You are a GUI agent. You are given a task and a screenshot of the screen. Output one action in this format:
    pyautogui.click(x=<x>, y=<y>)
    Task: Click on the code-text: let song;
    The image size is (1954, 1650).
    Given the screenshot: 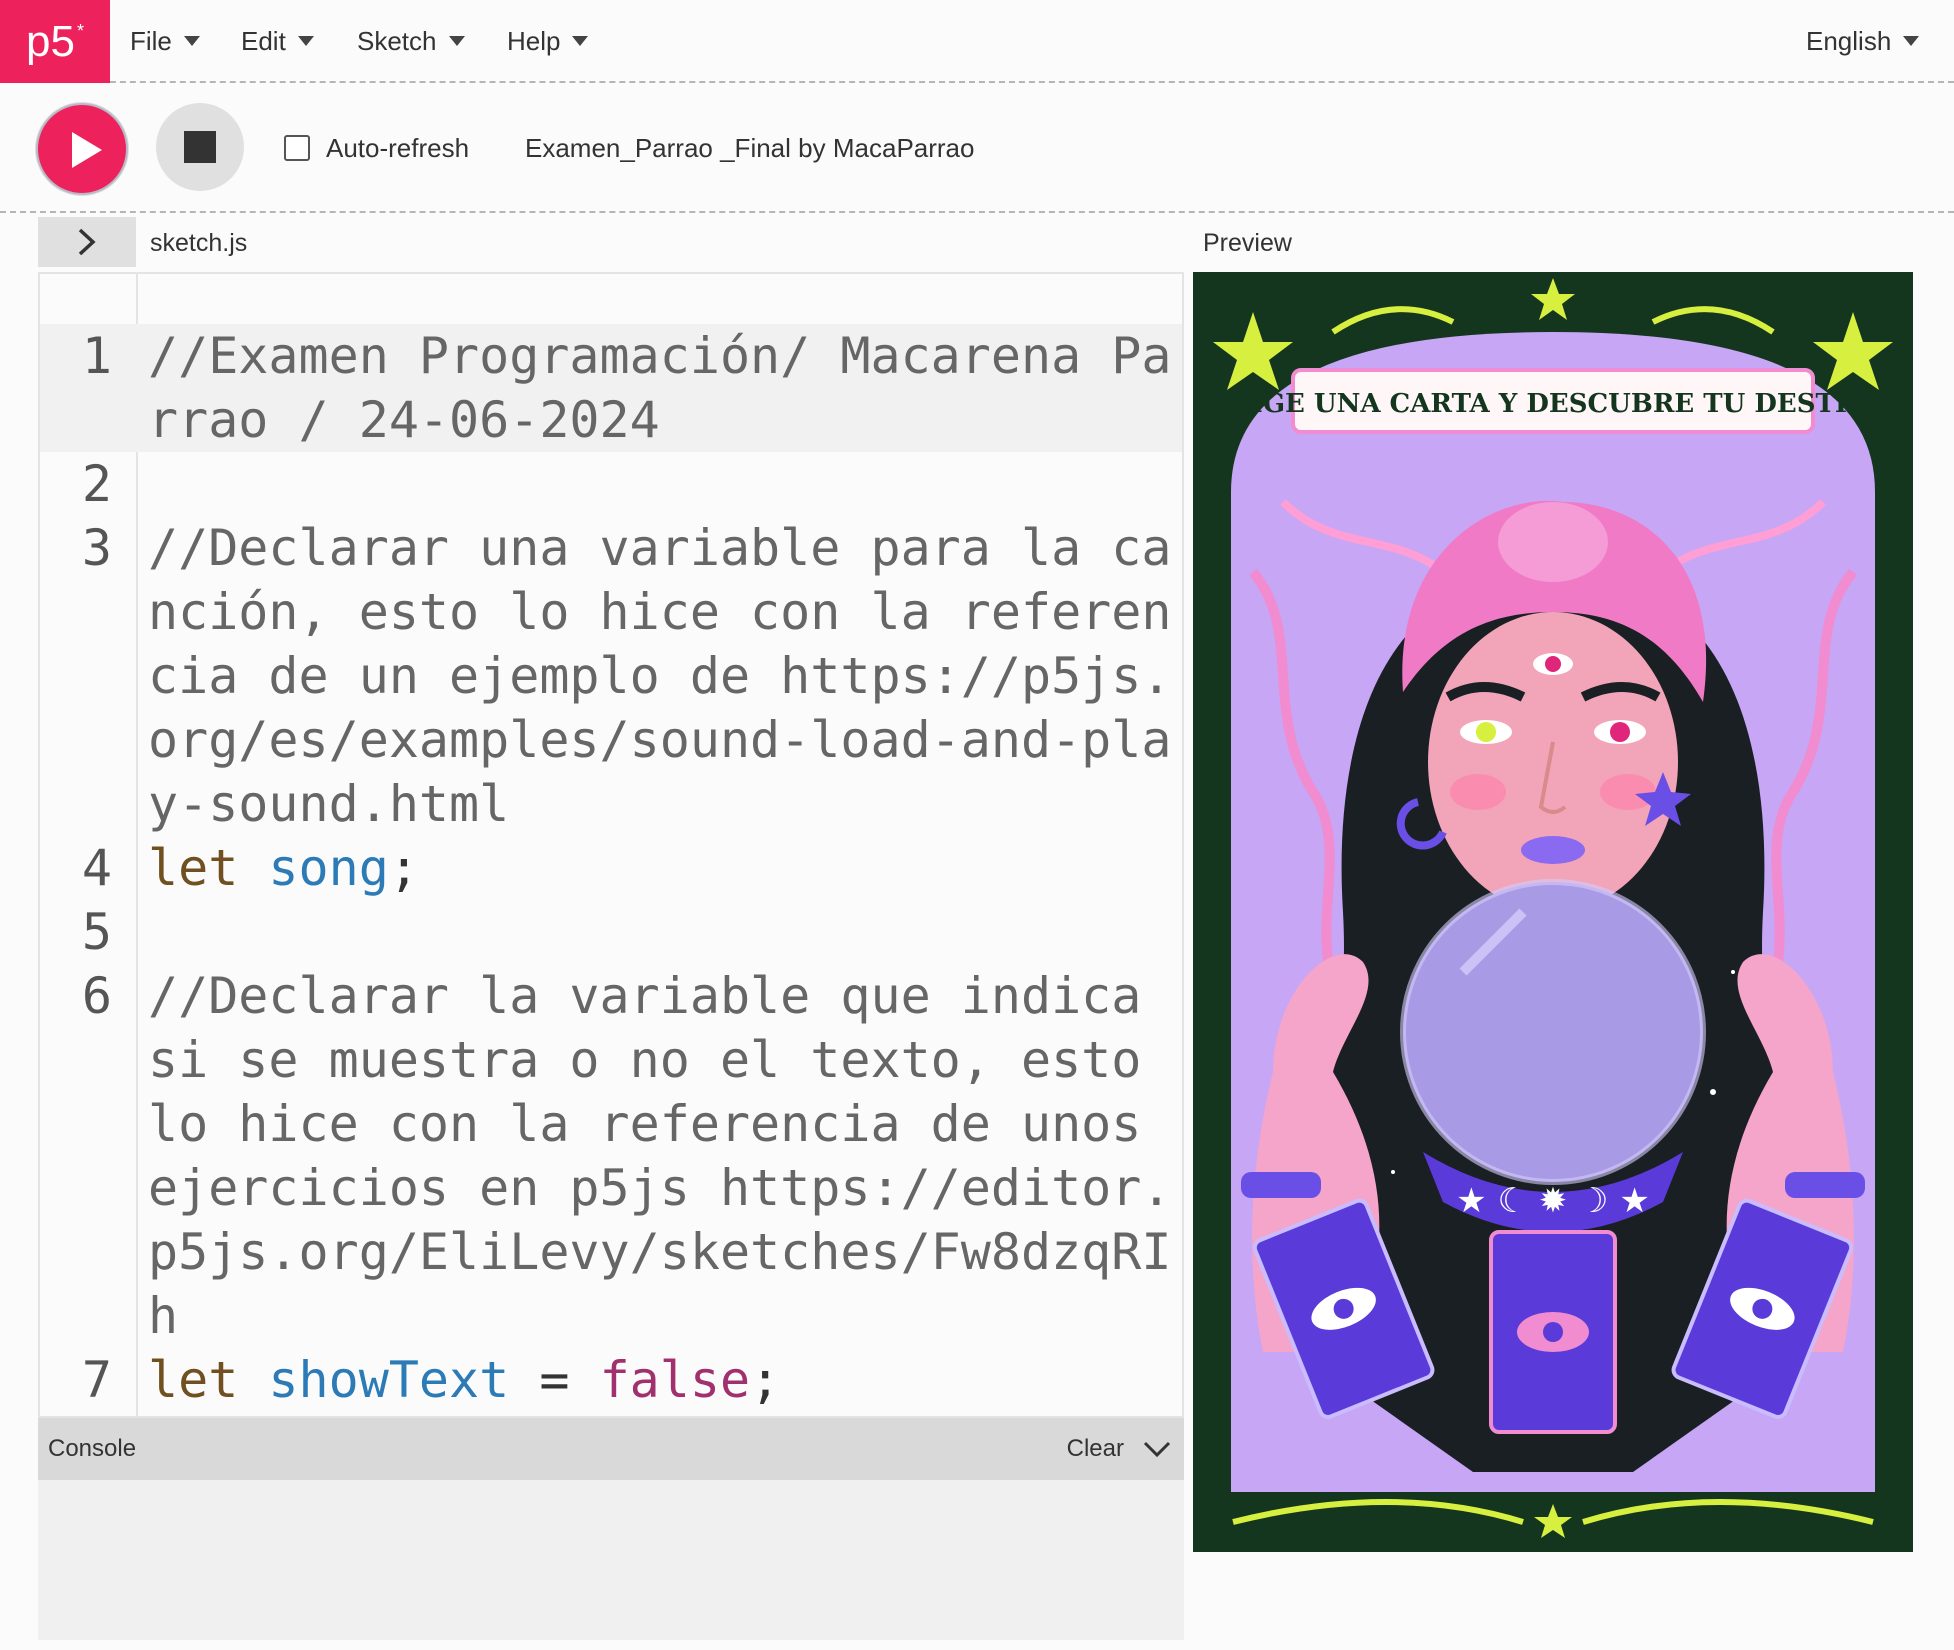 What is the action you would take?
    pyautogui.click(x=663, y=868)
    